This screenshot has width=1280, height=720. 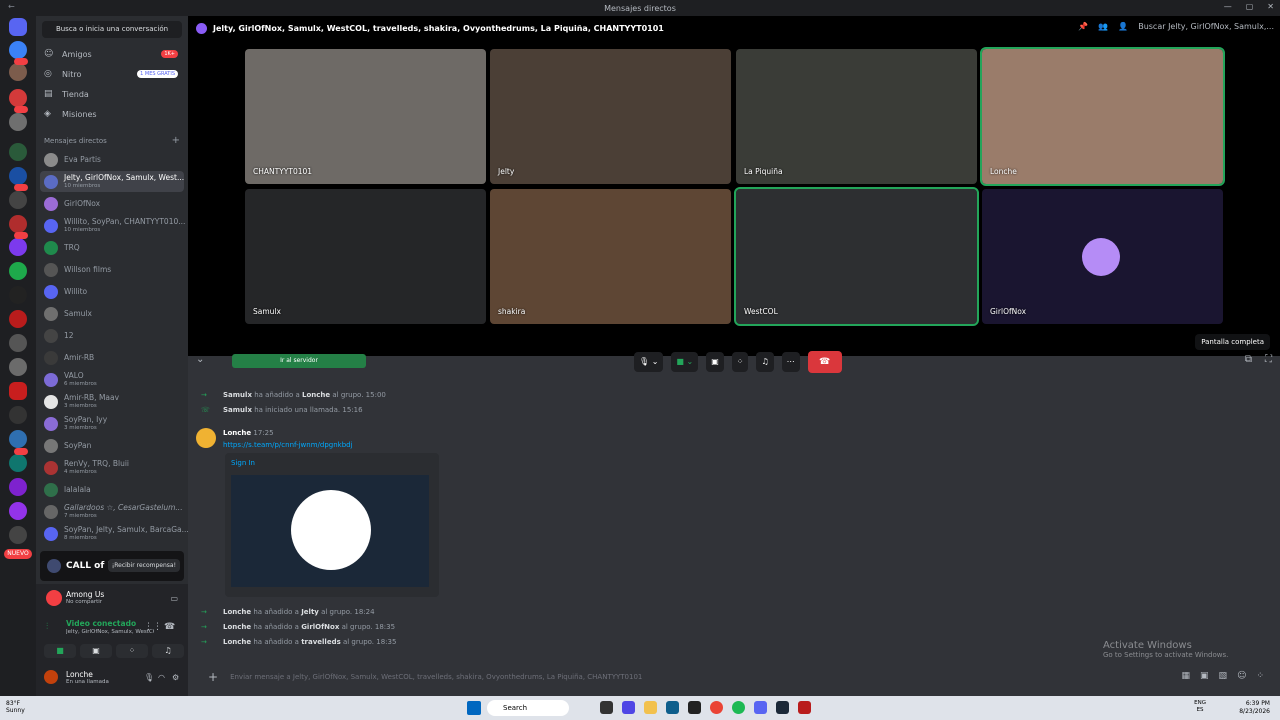 What do you see at coordinates (112, 445) in the screenshot?
I see `dm-item: SoyPan` at bounding box center [112, 445].